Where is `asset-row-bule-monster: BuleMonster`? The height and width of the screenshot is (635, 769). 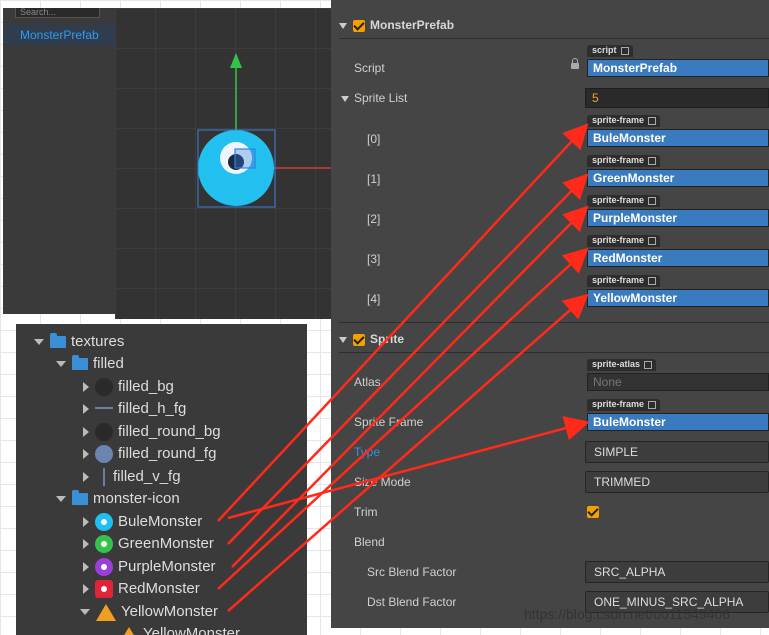 asset-row-bule-monster: BuleMonster is located at coordinates (142, 522).